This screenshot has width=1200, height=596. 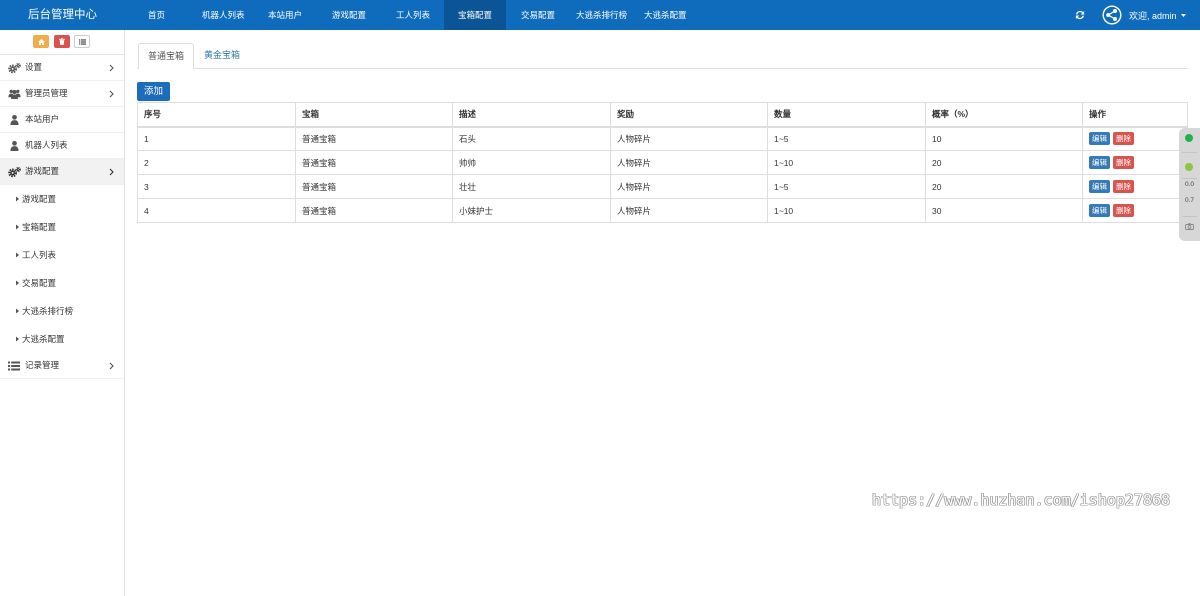 I want to click on nav-item-site-users: 本站用户, so click(x=285, y=15).